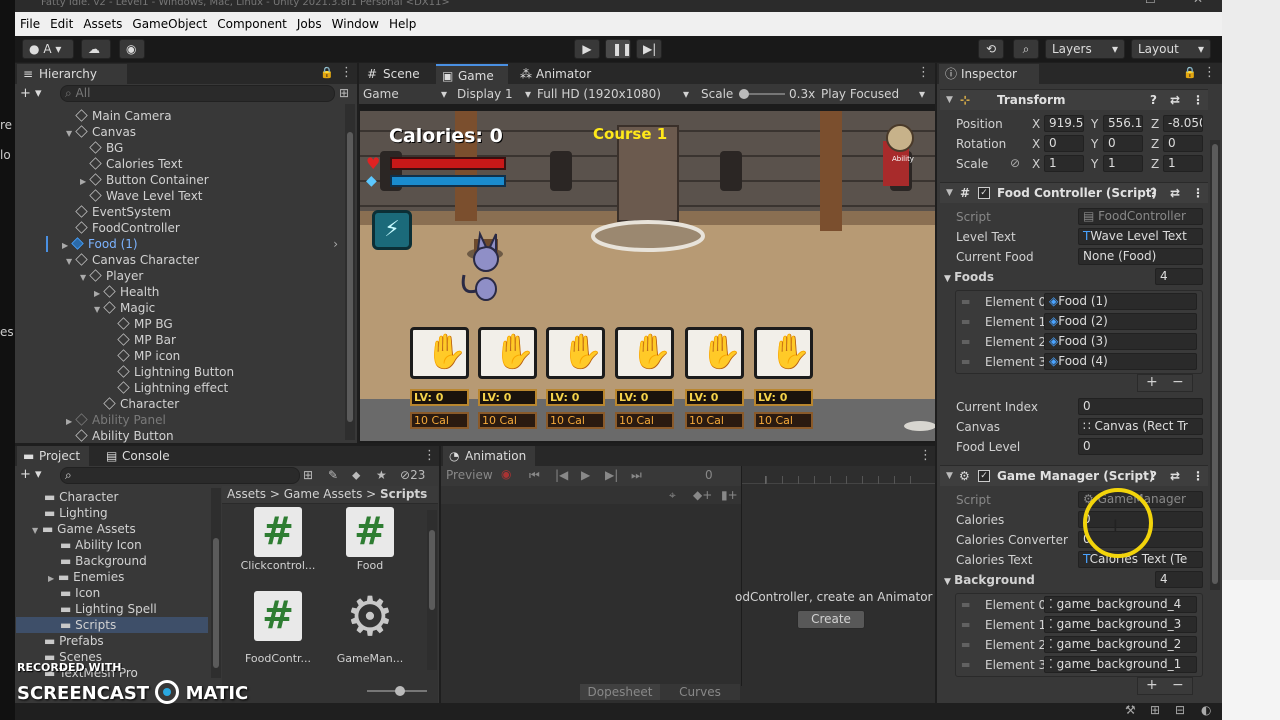 Image resolution: width=1280 pixels, height=720 pixels. Describe the element at coordinates (1140, 406) in the screenshot. I see `current-index-field: 0` at that location.